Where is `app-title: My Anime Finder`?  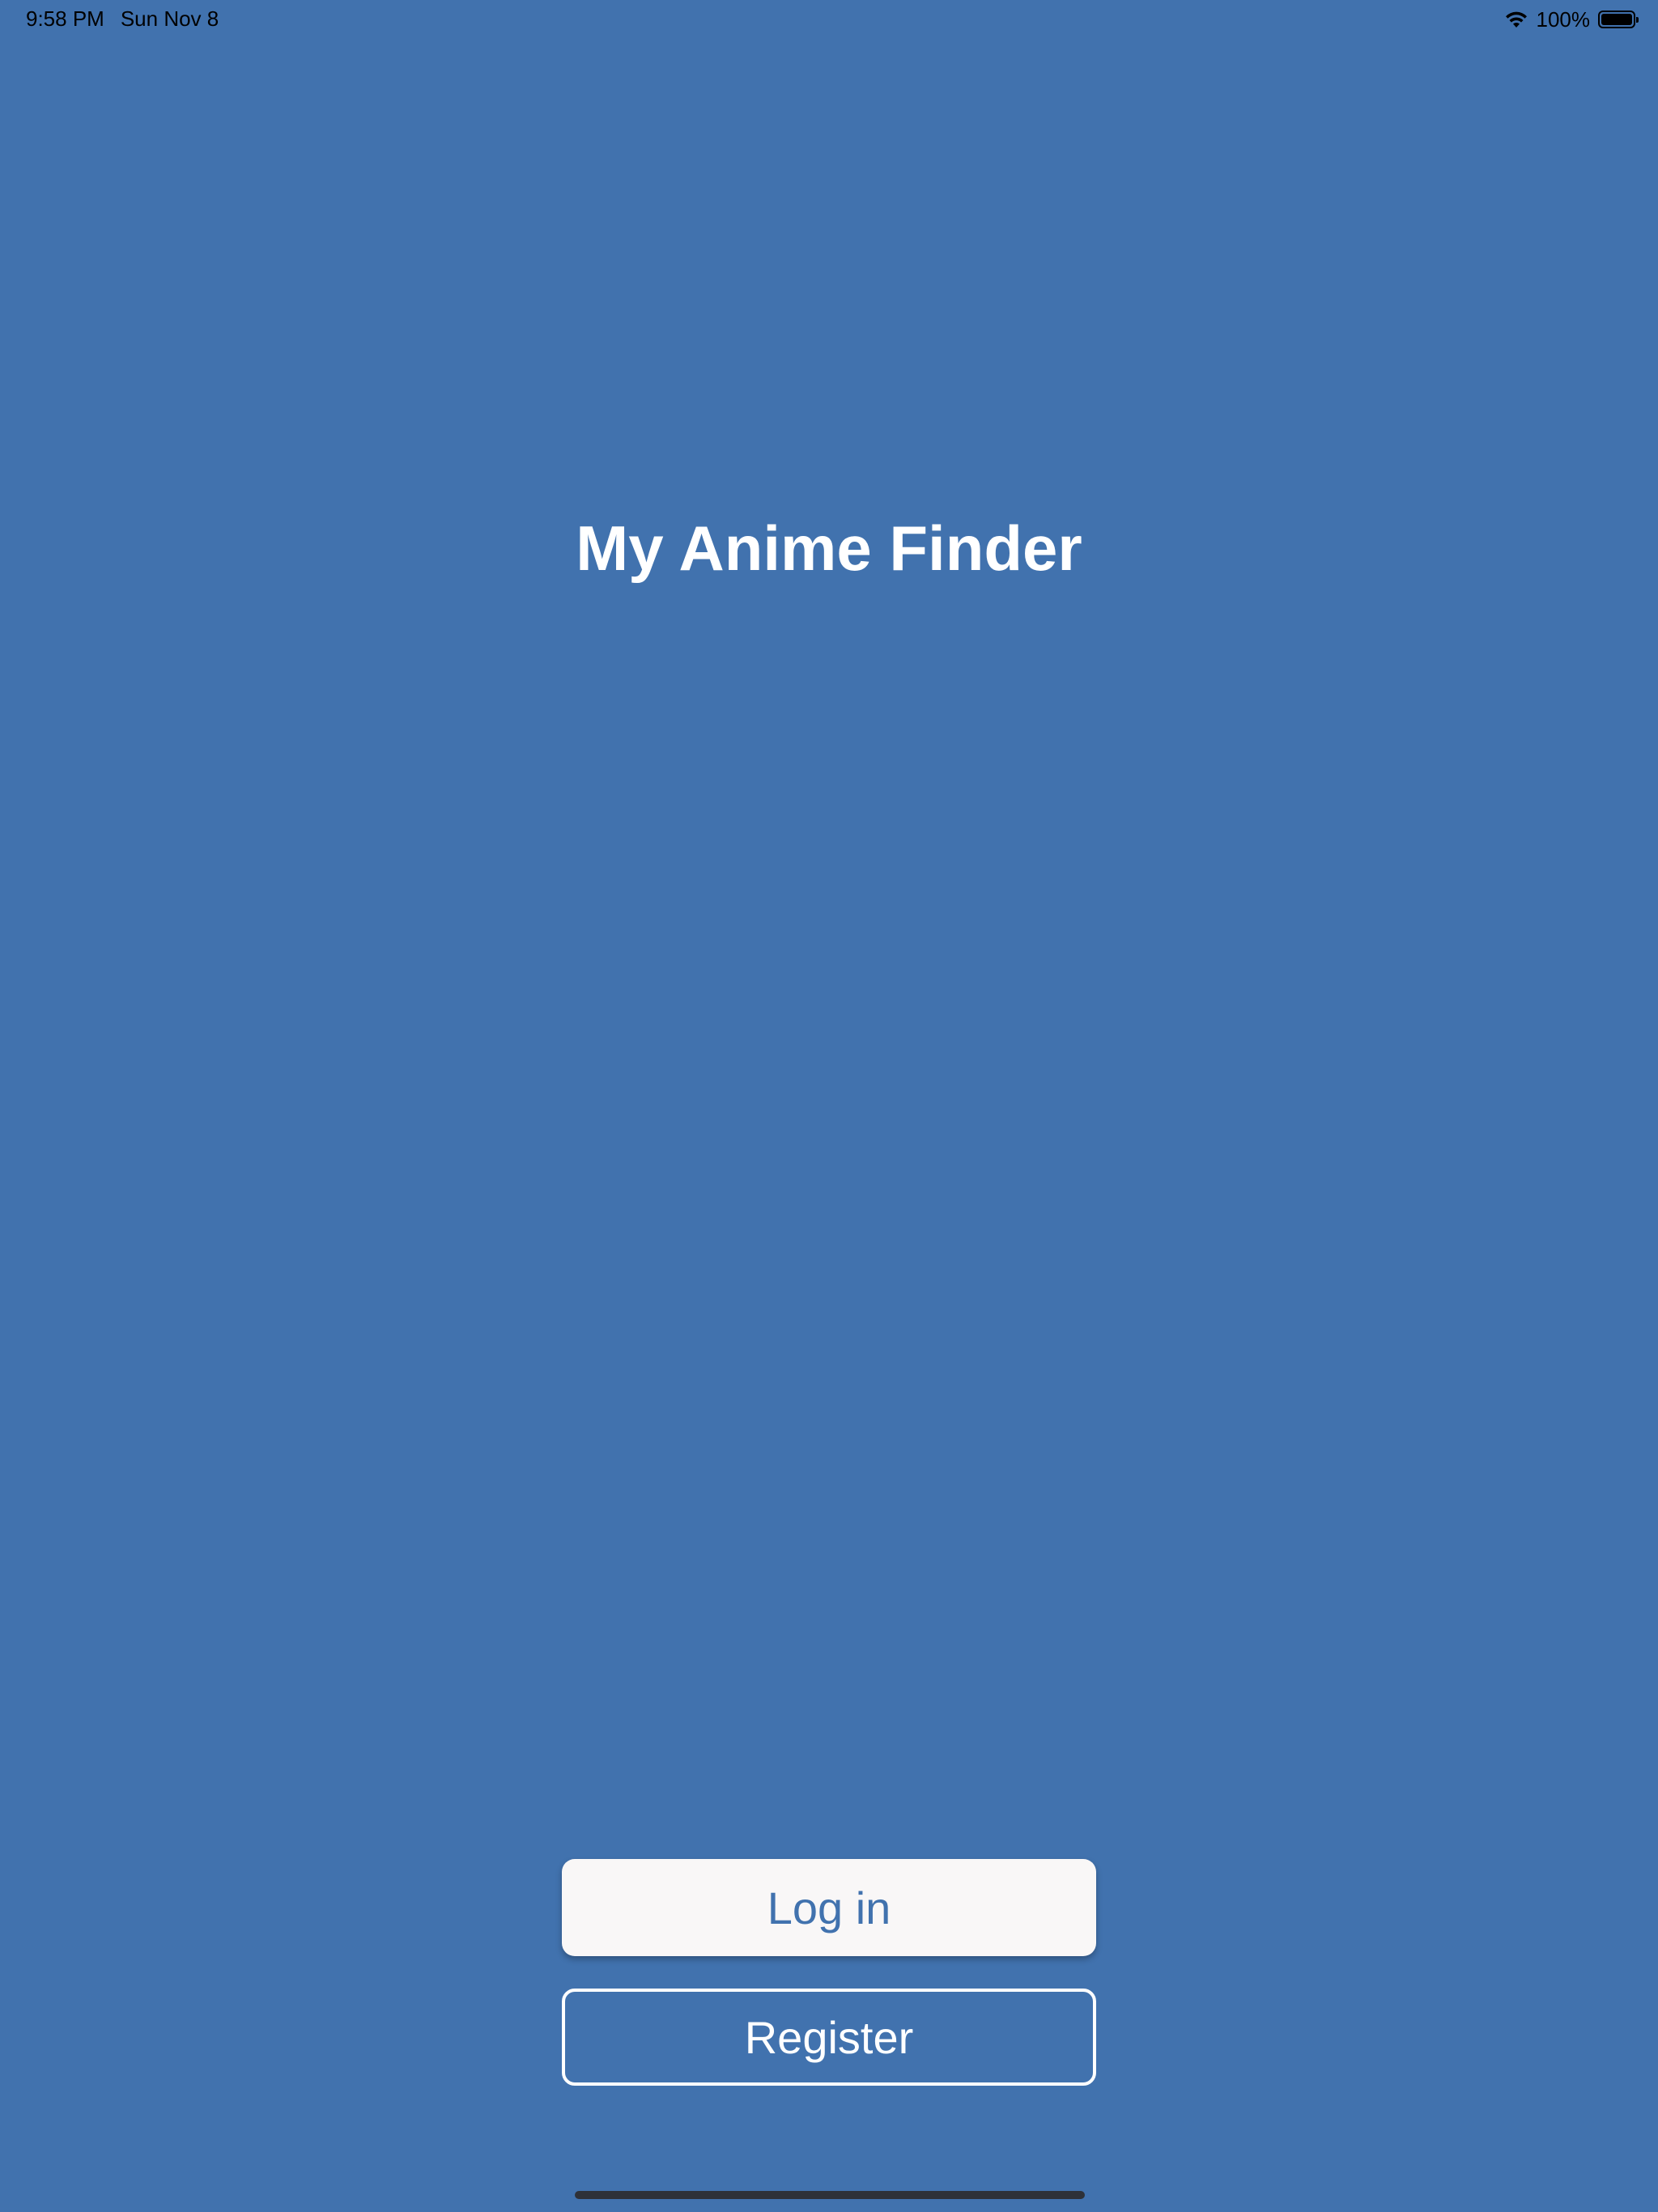 app-title: My Anime Finder is located at coordinates (829, 548).